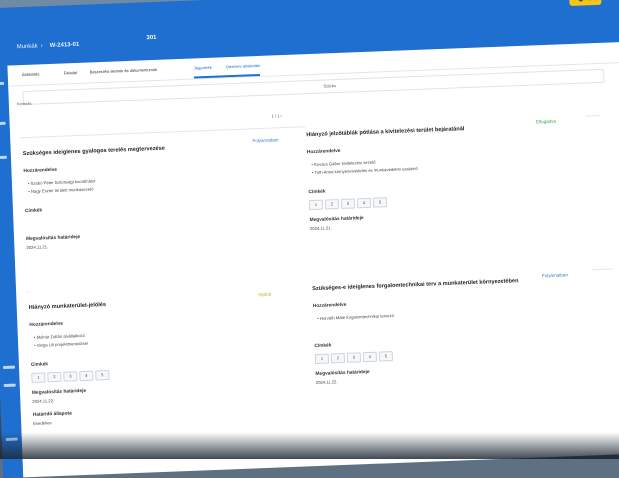  I want to click on tab-task: Feladat, so click(71, 73).